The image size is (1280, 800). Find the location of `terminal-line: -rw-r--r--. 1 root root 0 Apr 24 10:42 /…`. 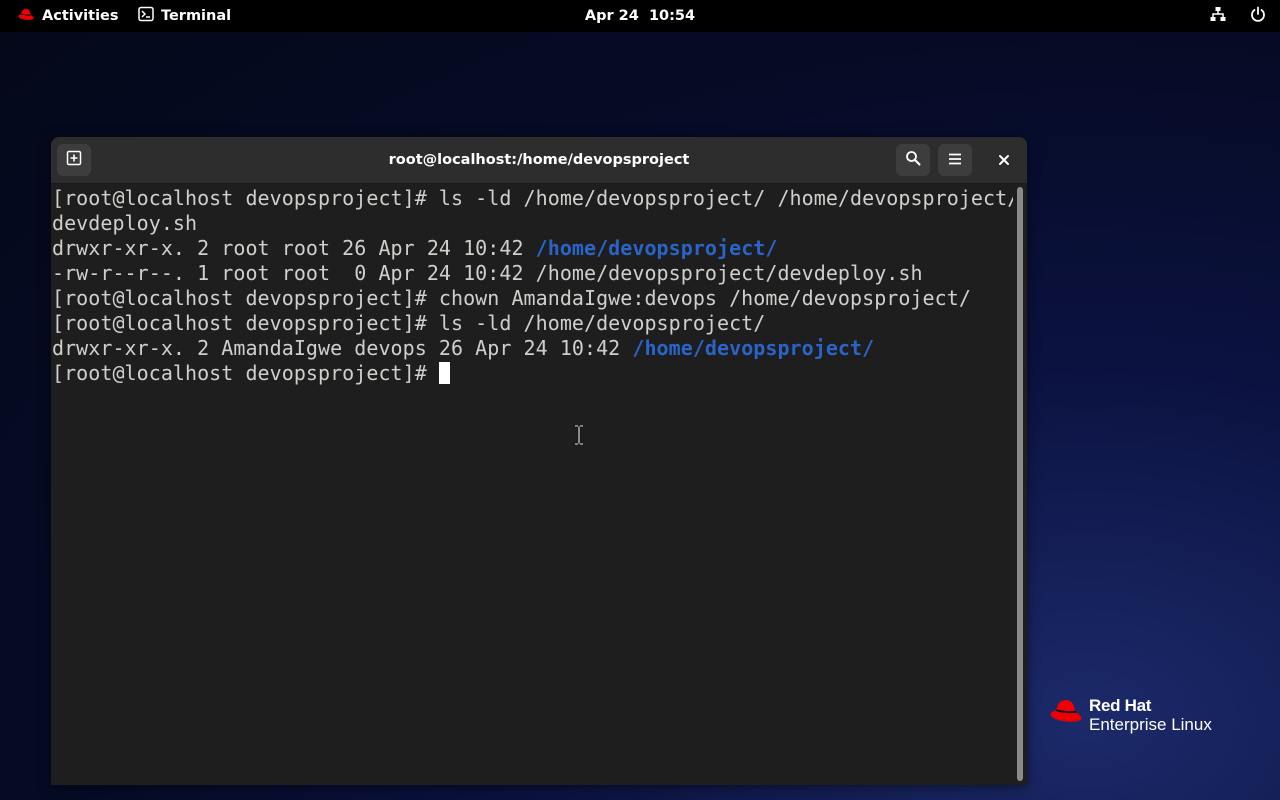

terminal-line: -rw-r--r--. 1 root root 0 Apr 24 10:42 /… is located at coordinates (487, 273).